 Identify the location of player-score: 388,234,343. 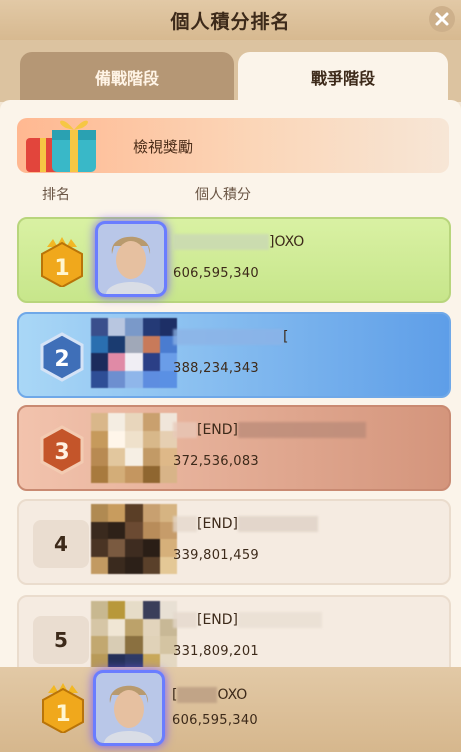
(216, 368).